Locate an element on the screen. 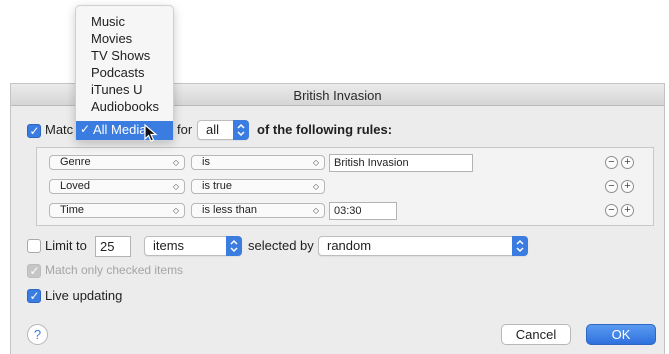  limit-unit-popup: items is located at coordinates (193, 246).